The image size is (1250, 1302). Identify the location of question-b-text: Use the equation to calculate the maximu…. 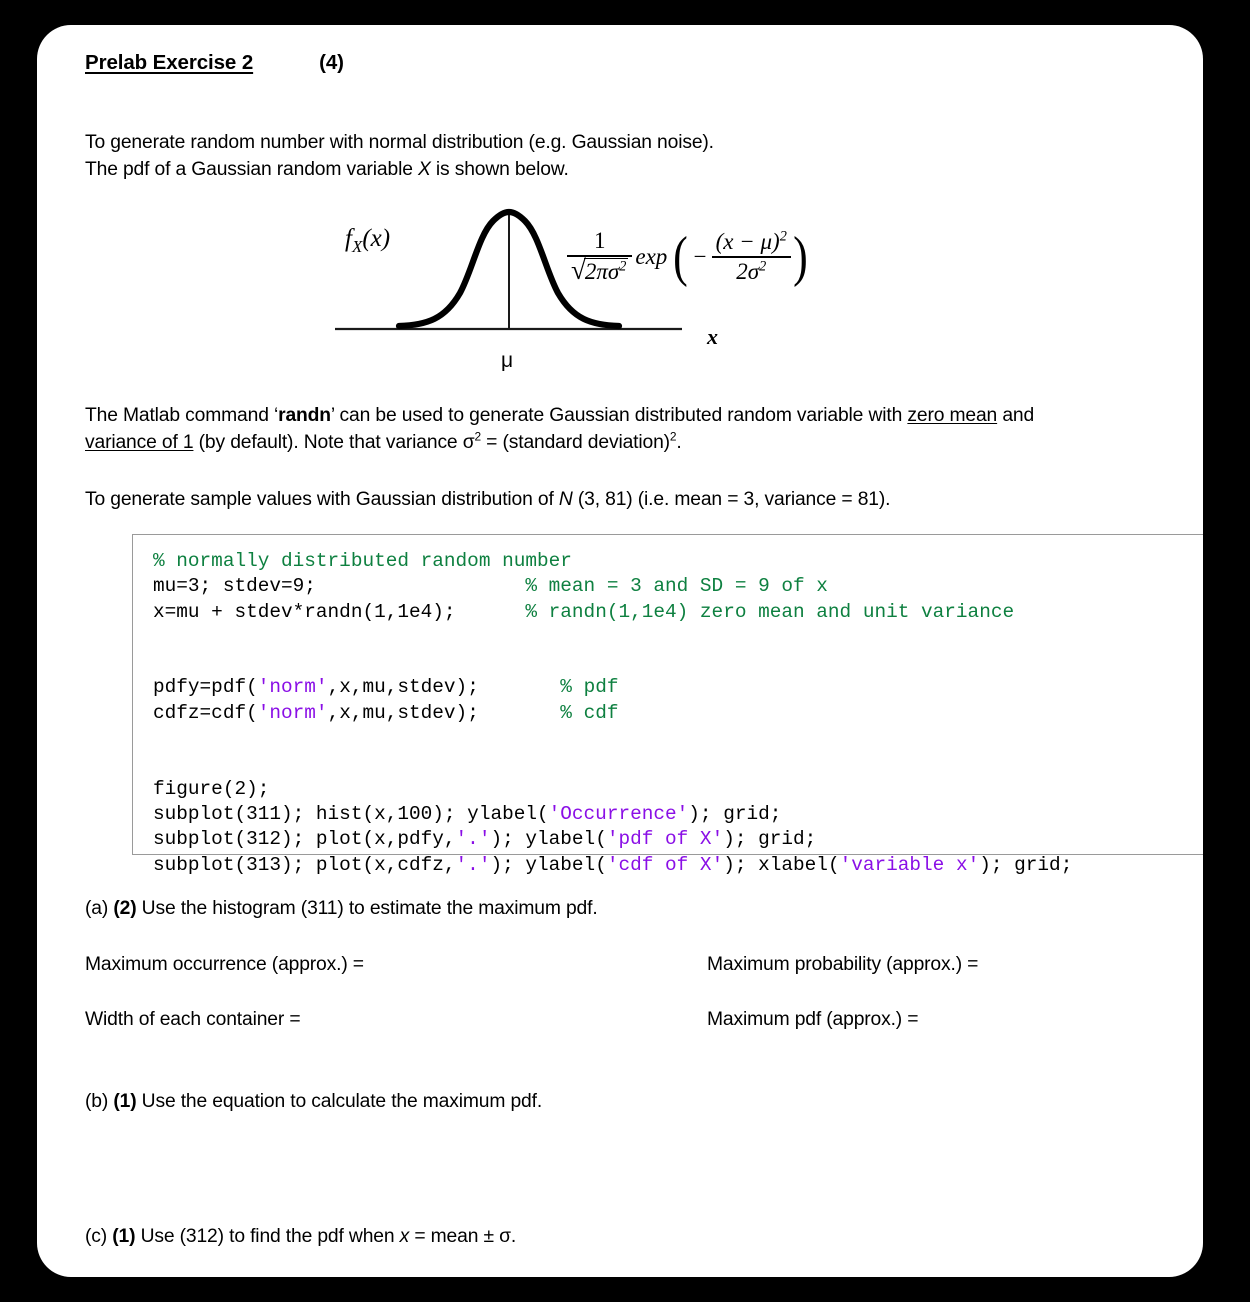
(339, 1101).